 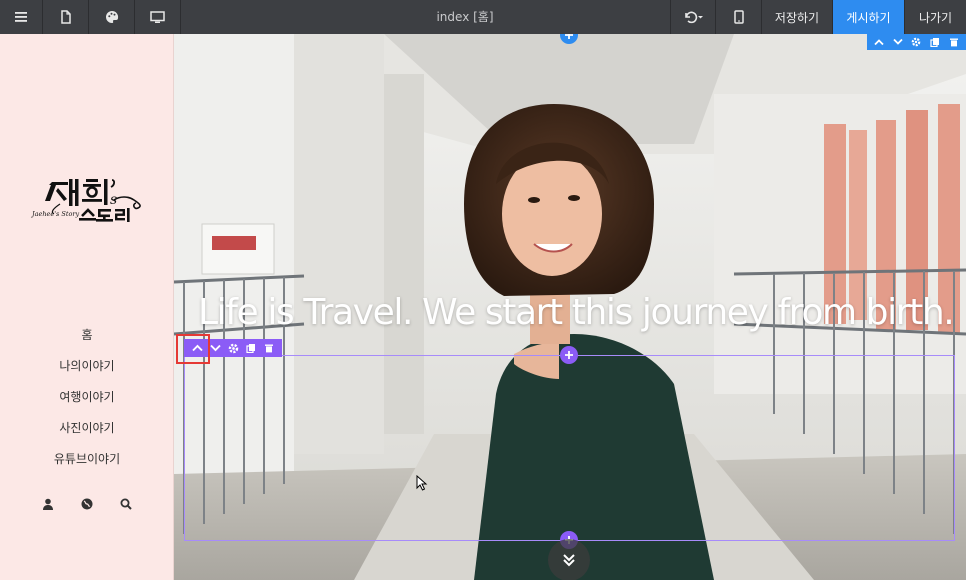 What do you see at coordinates (87, 459) in the screenshot?
I see `nav-item-youtube-story: 유튜브이야기` at bounding box center [87, 459].